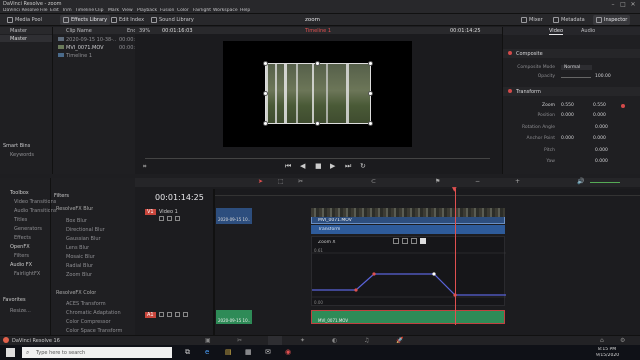 This screenshot has width=640, height=360. What do you see at coordinates (168, 212) in the screenshot?
I see `track-v1-name: Video 1` at bounding box center [168, 212].